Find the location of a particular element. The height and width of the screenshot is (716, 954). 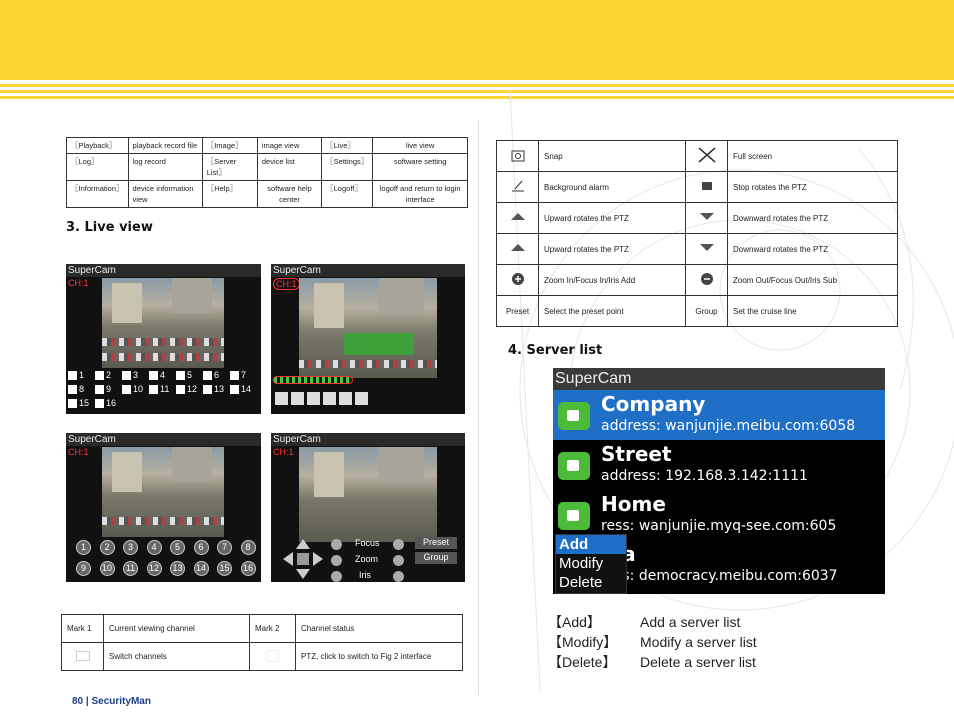

channel-number-button: 16 is located at coordinates (248, 568).